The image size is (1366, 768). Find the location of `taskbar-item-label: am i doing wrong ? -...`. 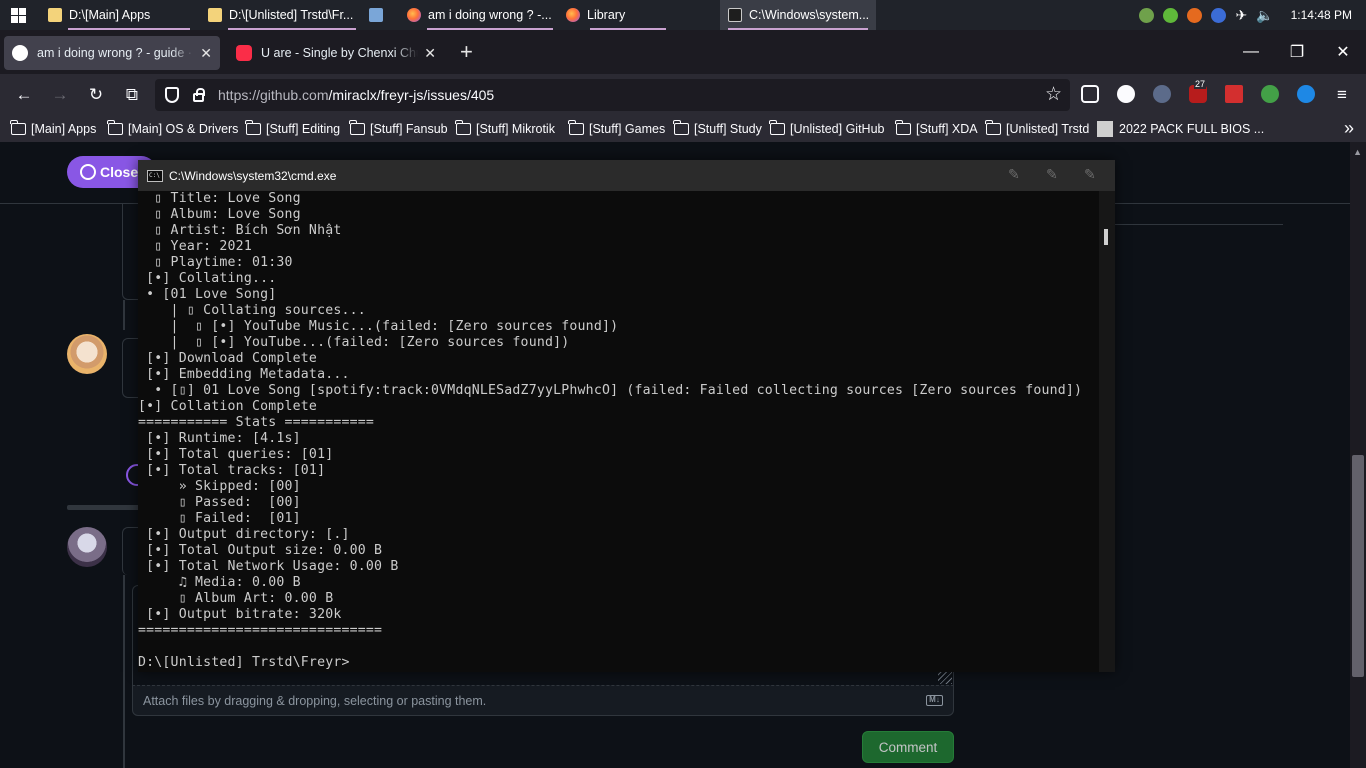

taskbar-item-label: am i doing wrong ? -... is located at coordinates (490, 15).